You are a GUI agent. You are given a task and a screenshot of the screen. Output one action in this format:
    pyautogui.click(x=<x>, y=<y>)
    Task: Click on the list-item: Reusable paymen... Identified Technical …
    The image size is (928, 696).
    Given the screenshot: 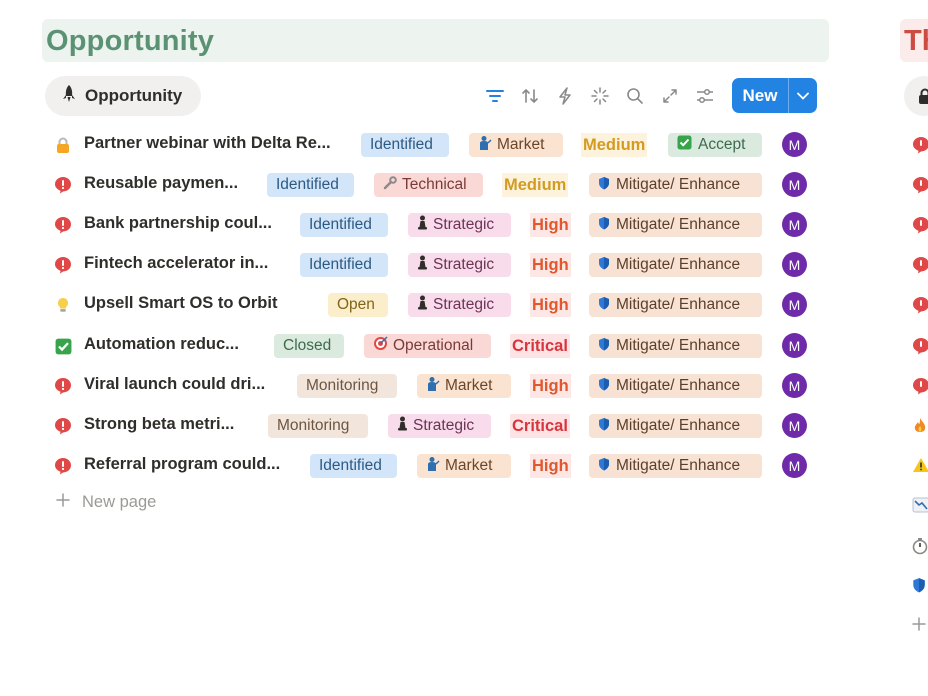 What is the action you would take?
    pyautogui.click(x=420, y=185)
    